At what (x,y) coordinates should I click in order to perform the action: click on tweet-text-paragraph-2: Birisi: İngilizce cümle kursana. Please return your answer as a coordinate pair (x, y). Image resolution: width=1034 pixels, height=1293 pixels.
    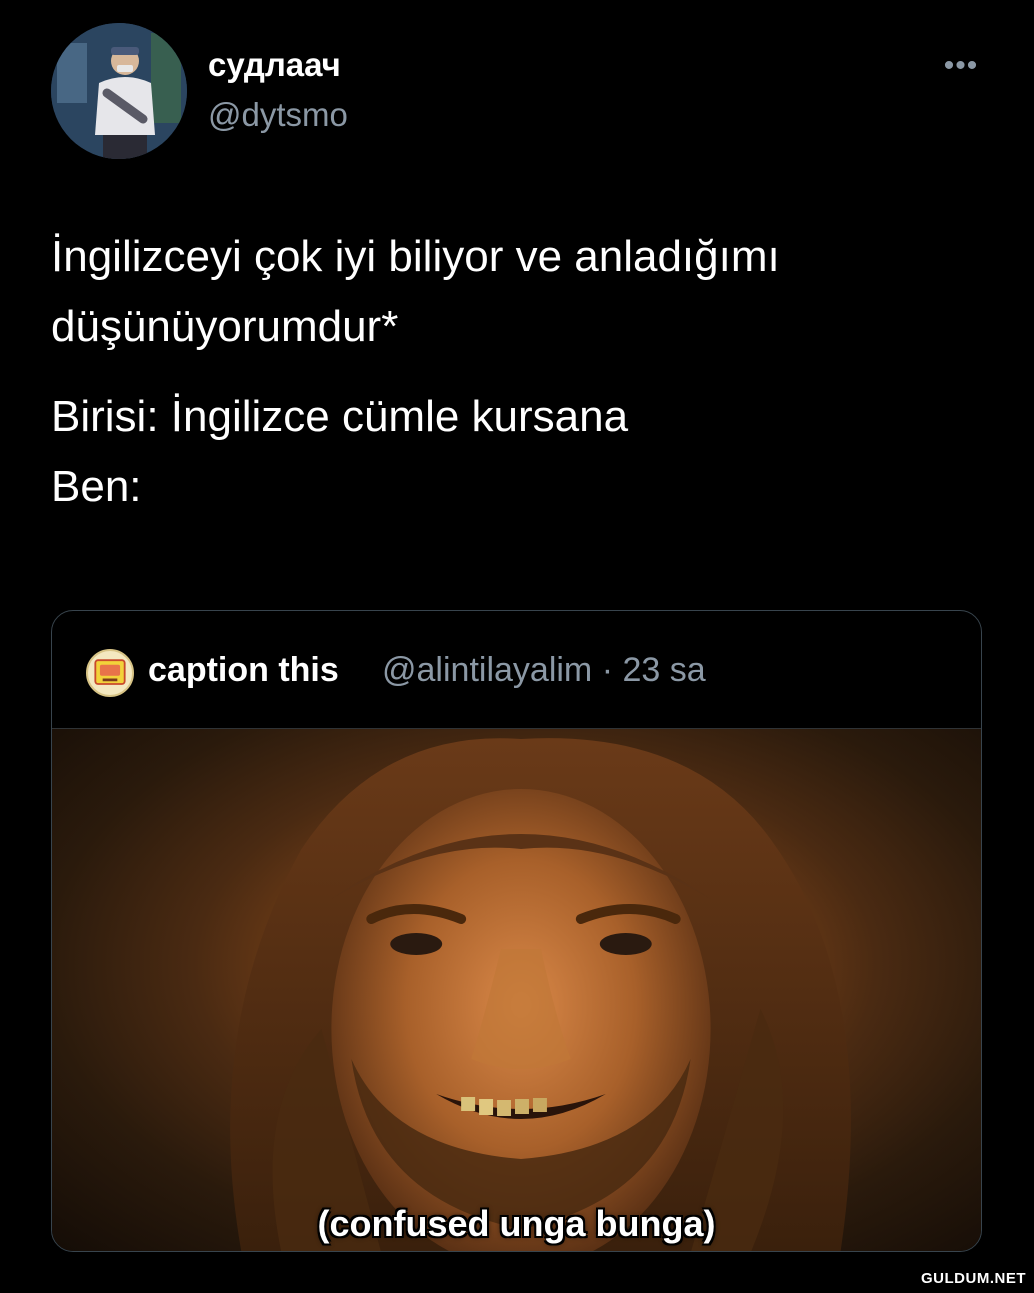
    Looking at the image, I should click on (340, 416).